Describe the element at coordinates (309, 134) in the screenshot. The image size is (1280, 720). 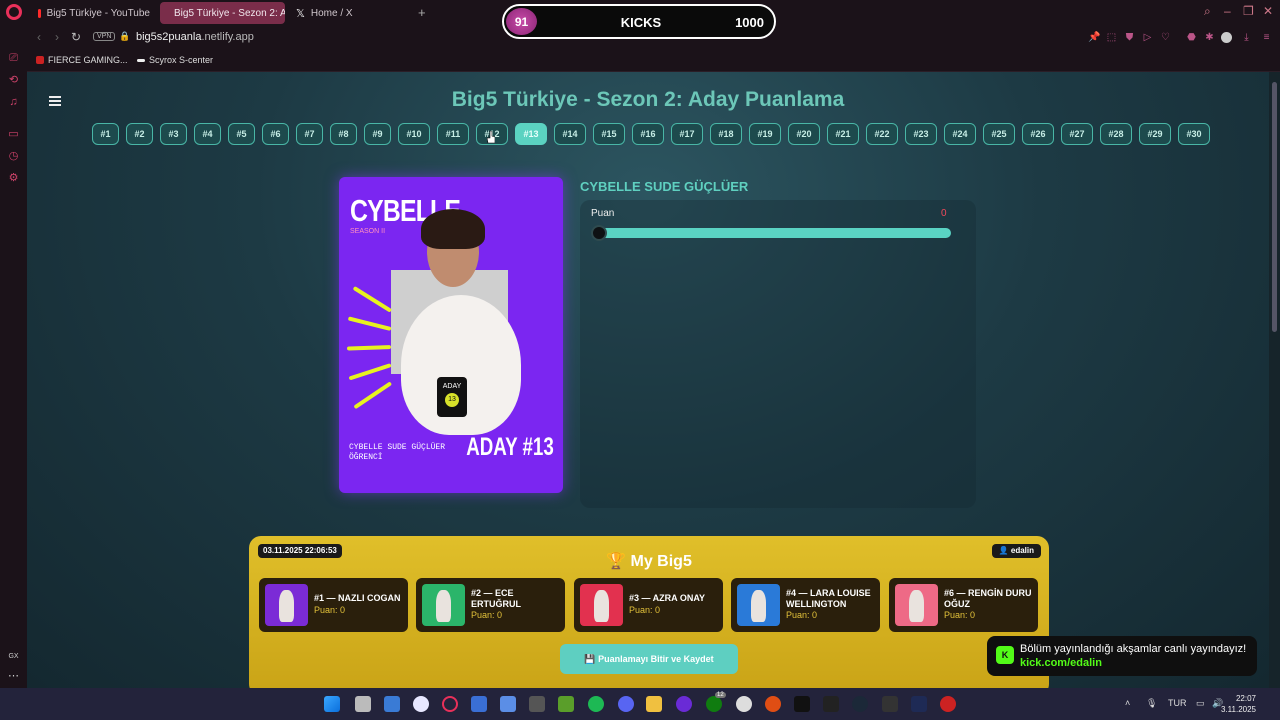
I see `candidate-number-button: #7` at that location.